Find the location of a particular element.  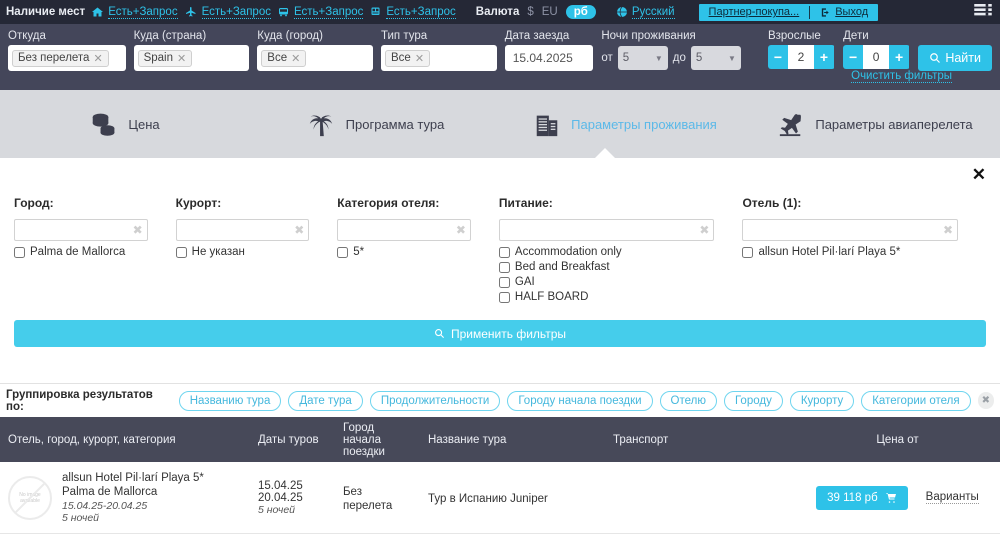

tab-accommodation-parameters: Параметры проживания is located at coordinates (625, 124).